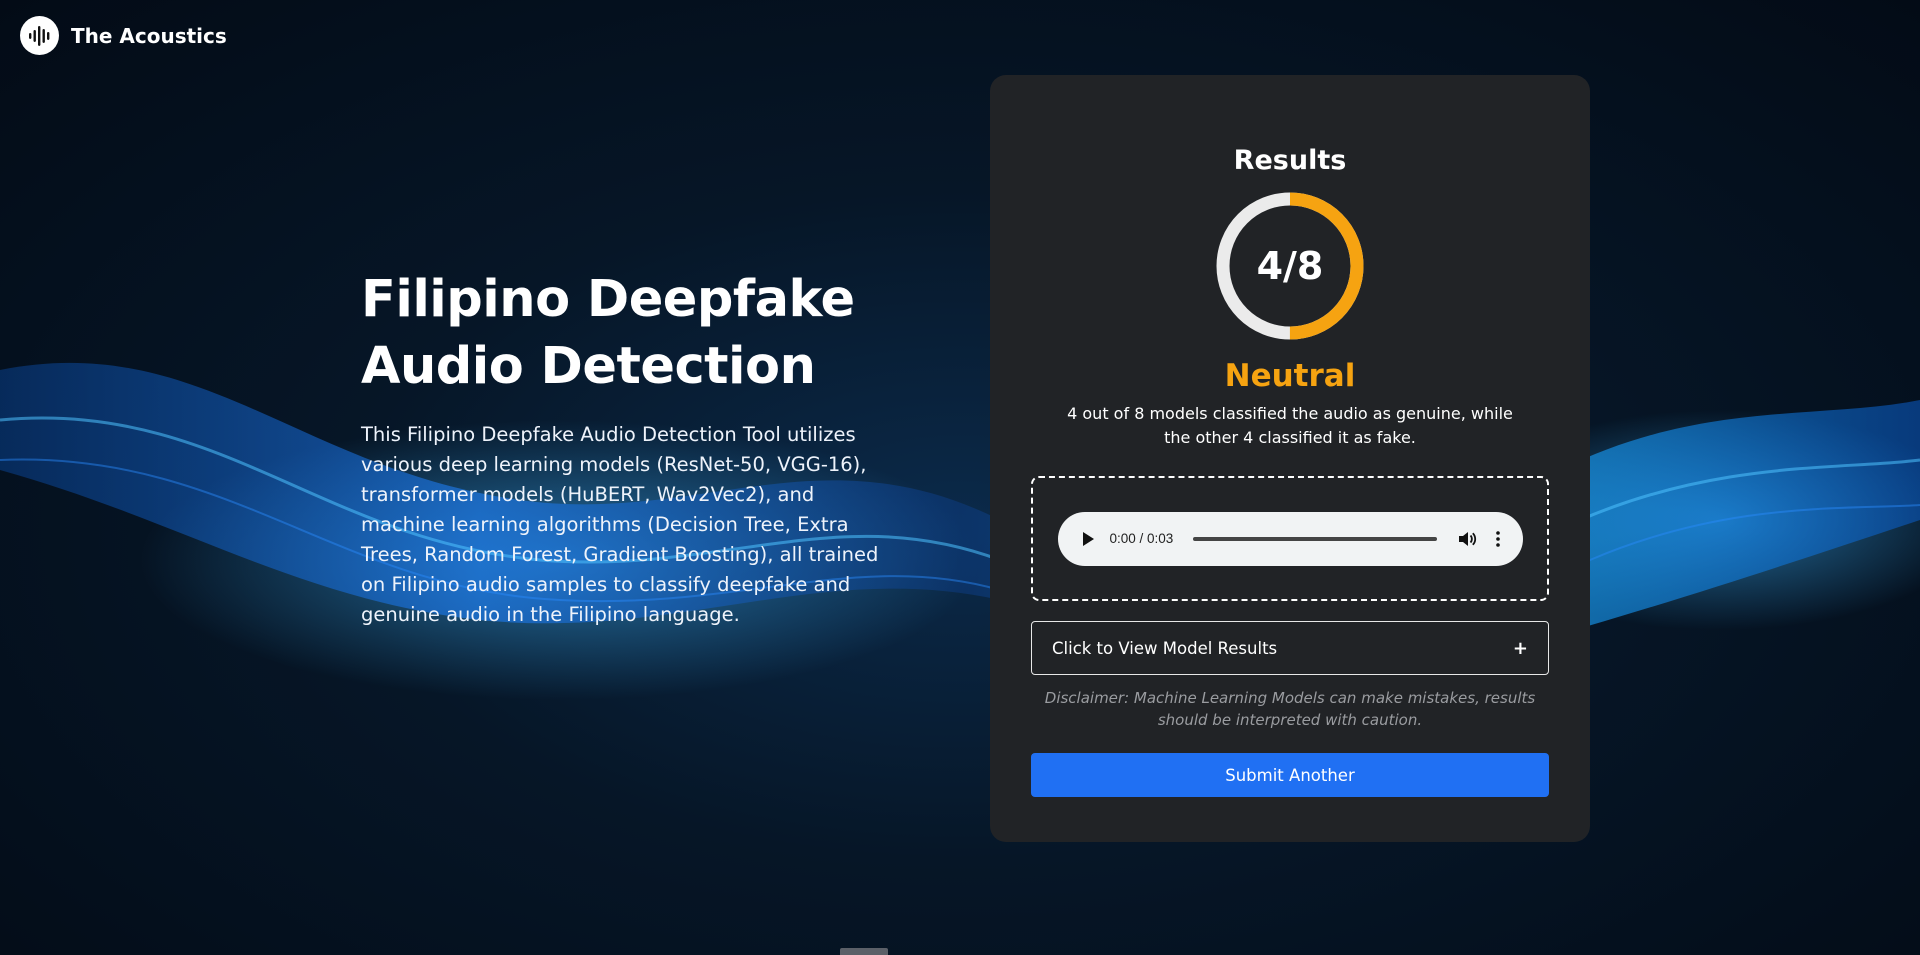 The image size is (1920, 955). I want to click on page-title: Filipino Deepfake Audio Detection, so click(608, 333).